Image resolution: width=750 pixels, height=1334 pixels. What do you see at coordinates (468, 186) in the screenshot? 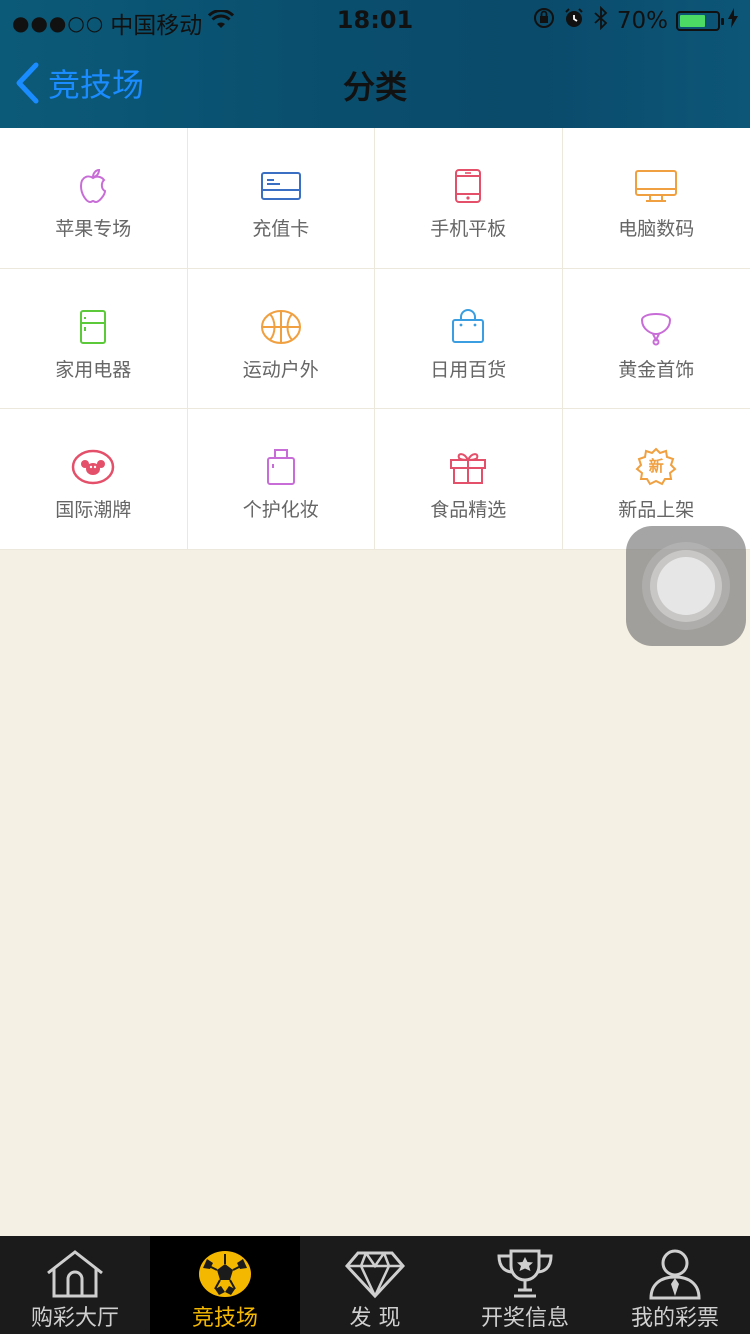
I see `phone-icon` at bounding box center [468, 186].